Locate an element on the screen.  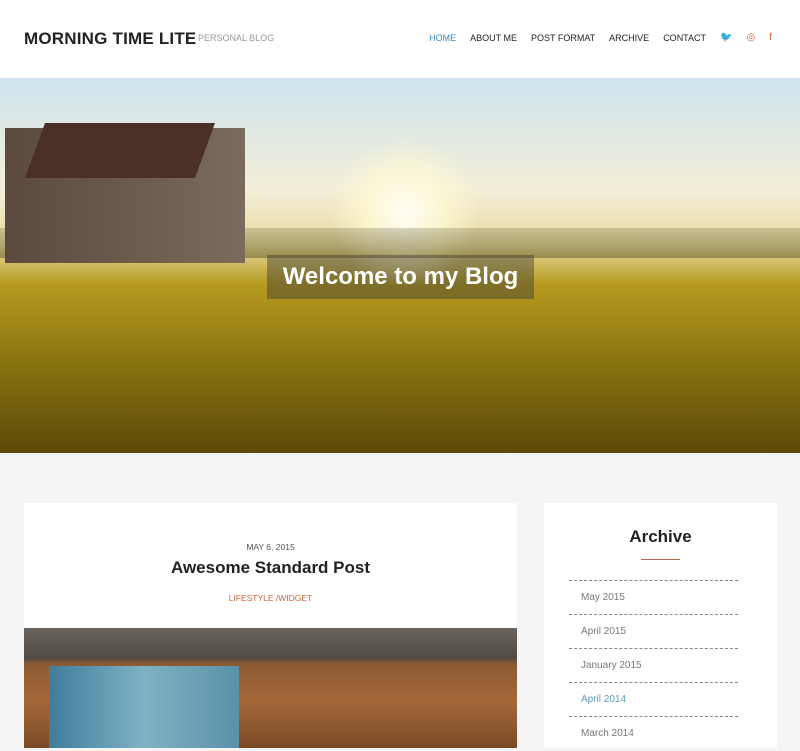
site-logo: MORNING TIME LITE is located at coordinates (110, 39).